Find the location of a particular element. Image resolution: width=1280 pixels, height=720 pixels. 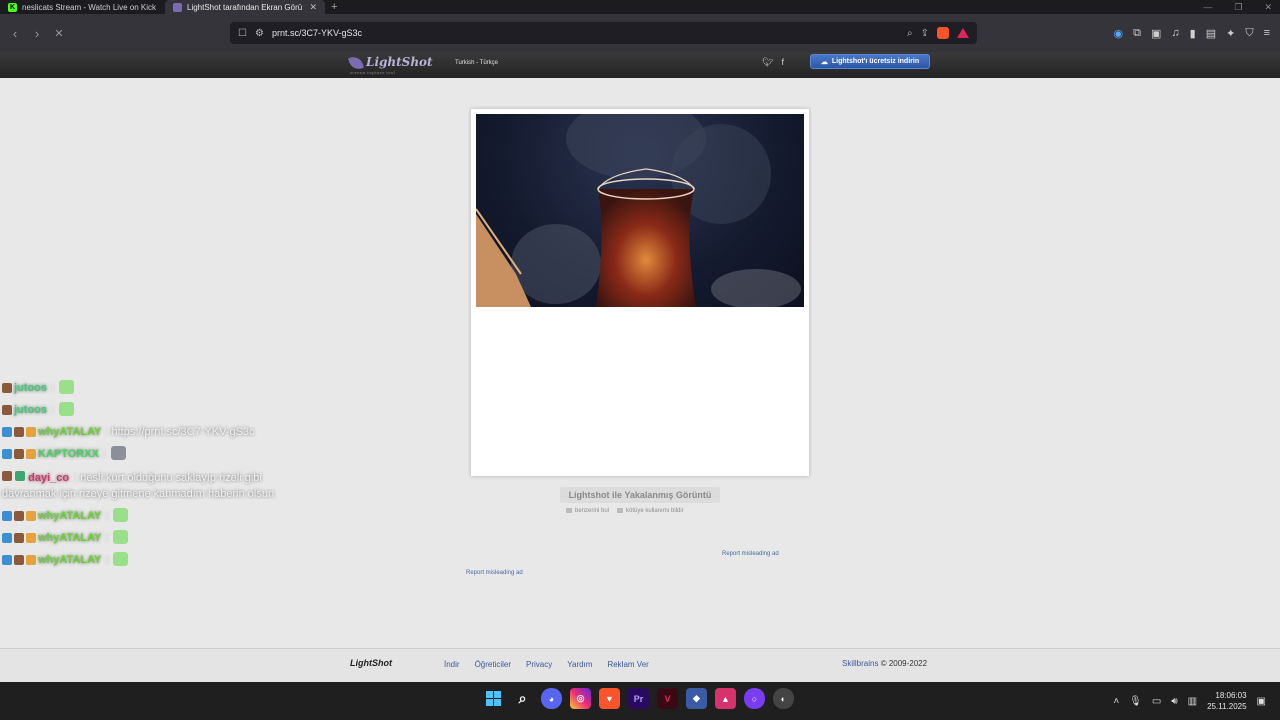

wallet-icon: ▤ is located at coordinates (1211, 33).